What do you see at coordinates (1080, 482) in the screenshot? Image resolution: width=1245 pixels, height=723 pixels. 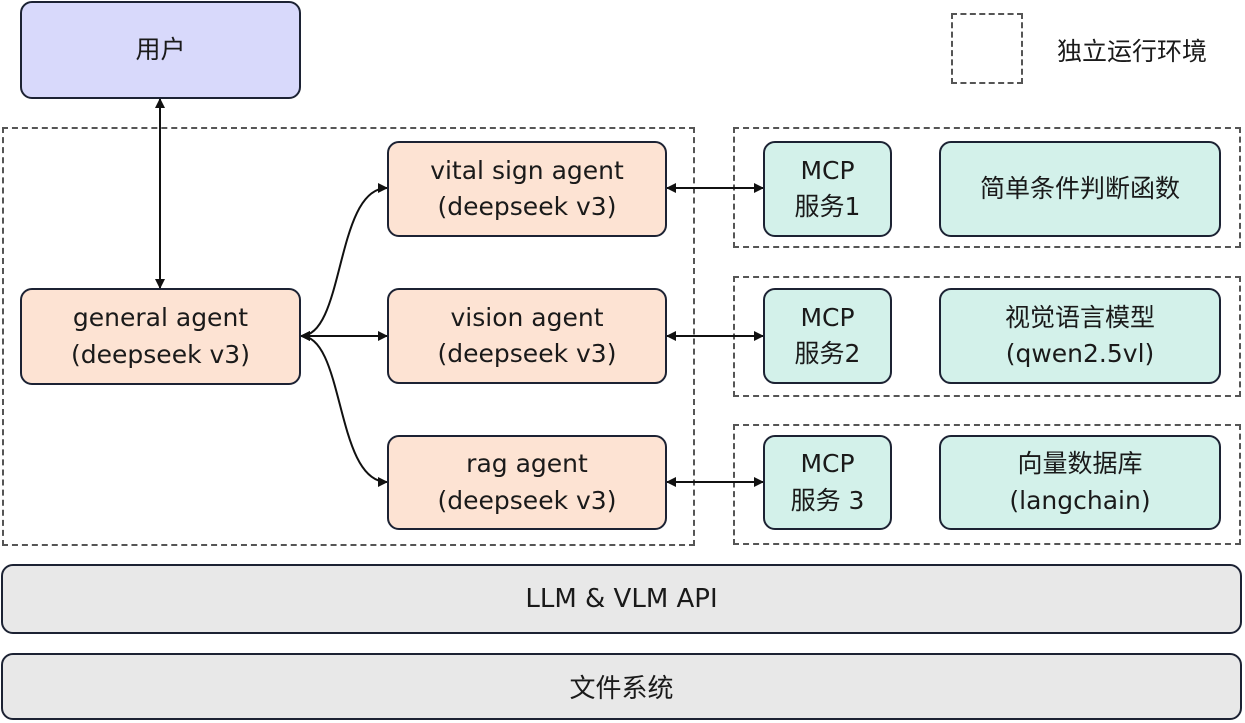 I see `vector-database-node: 向量数据库 (langchain)` at bounding box center [1080, 482].